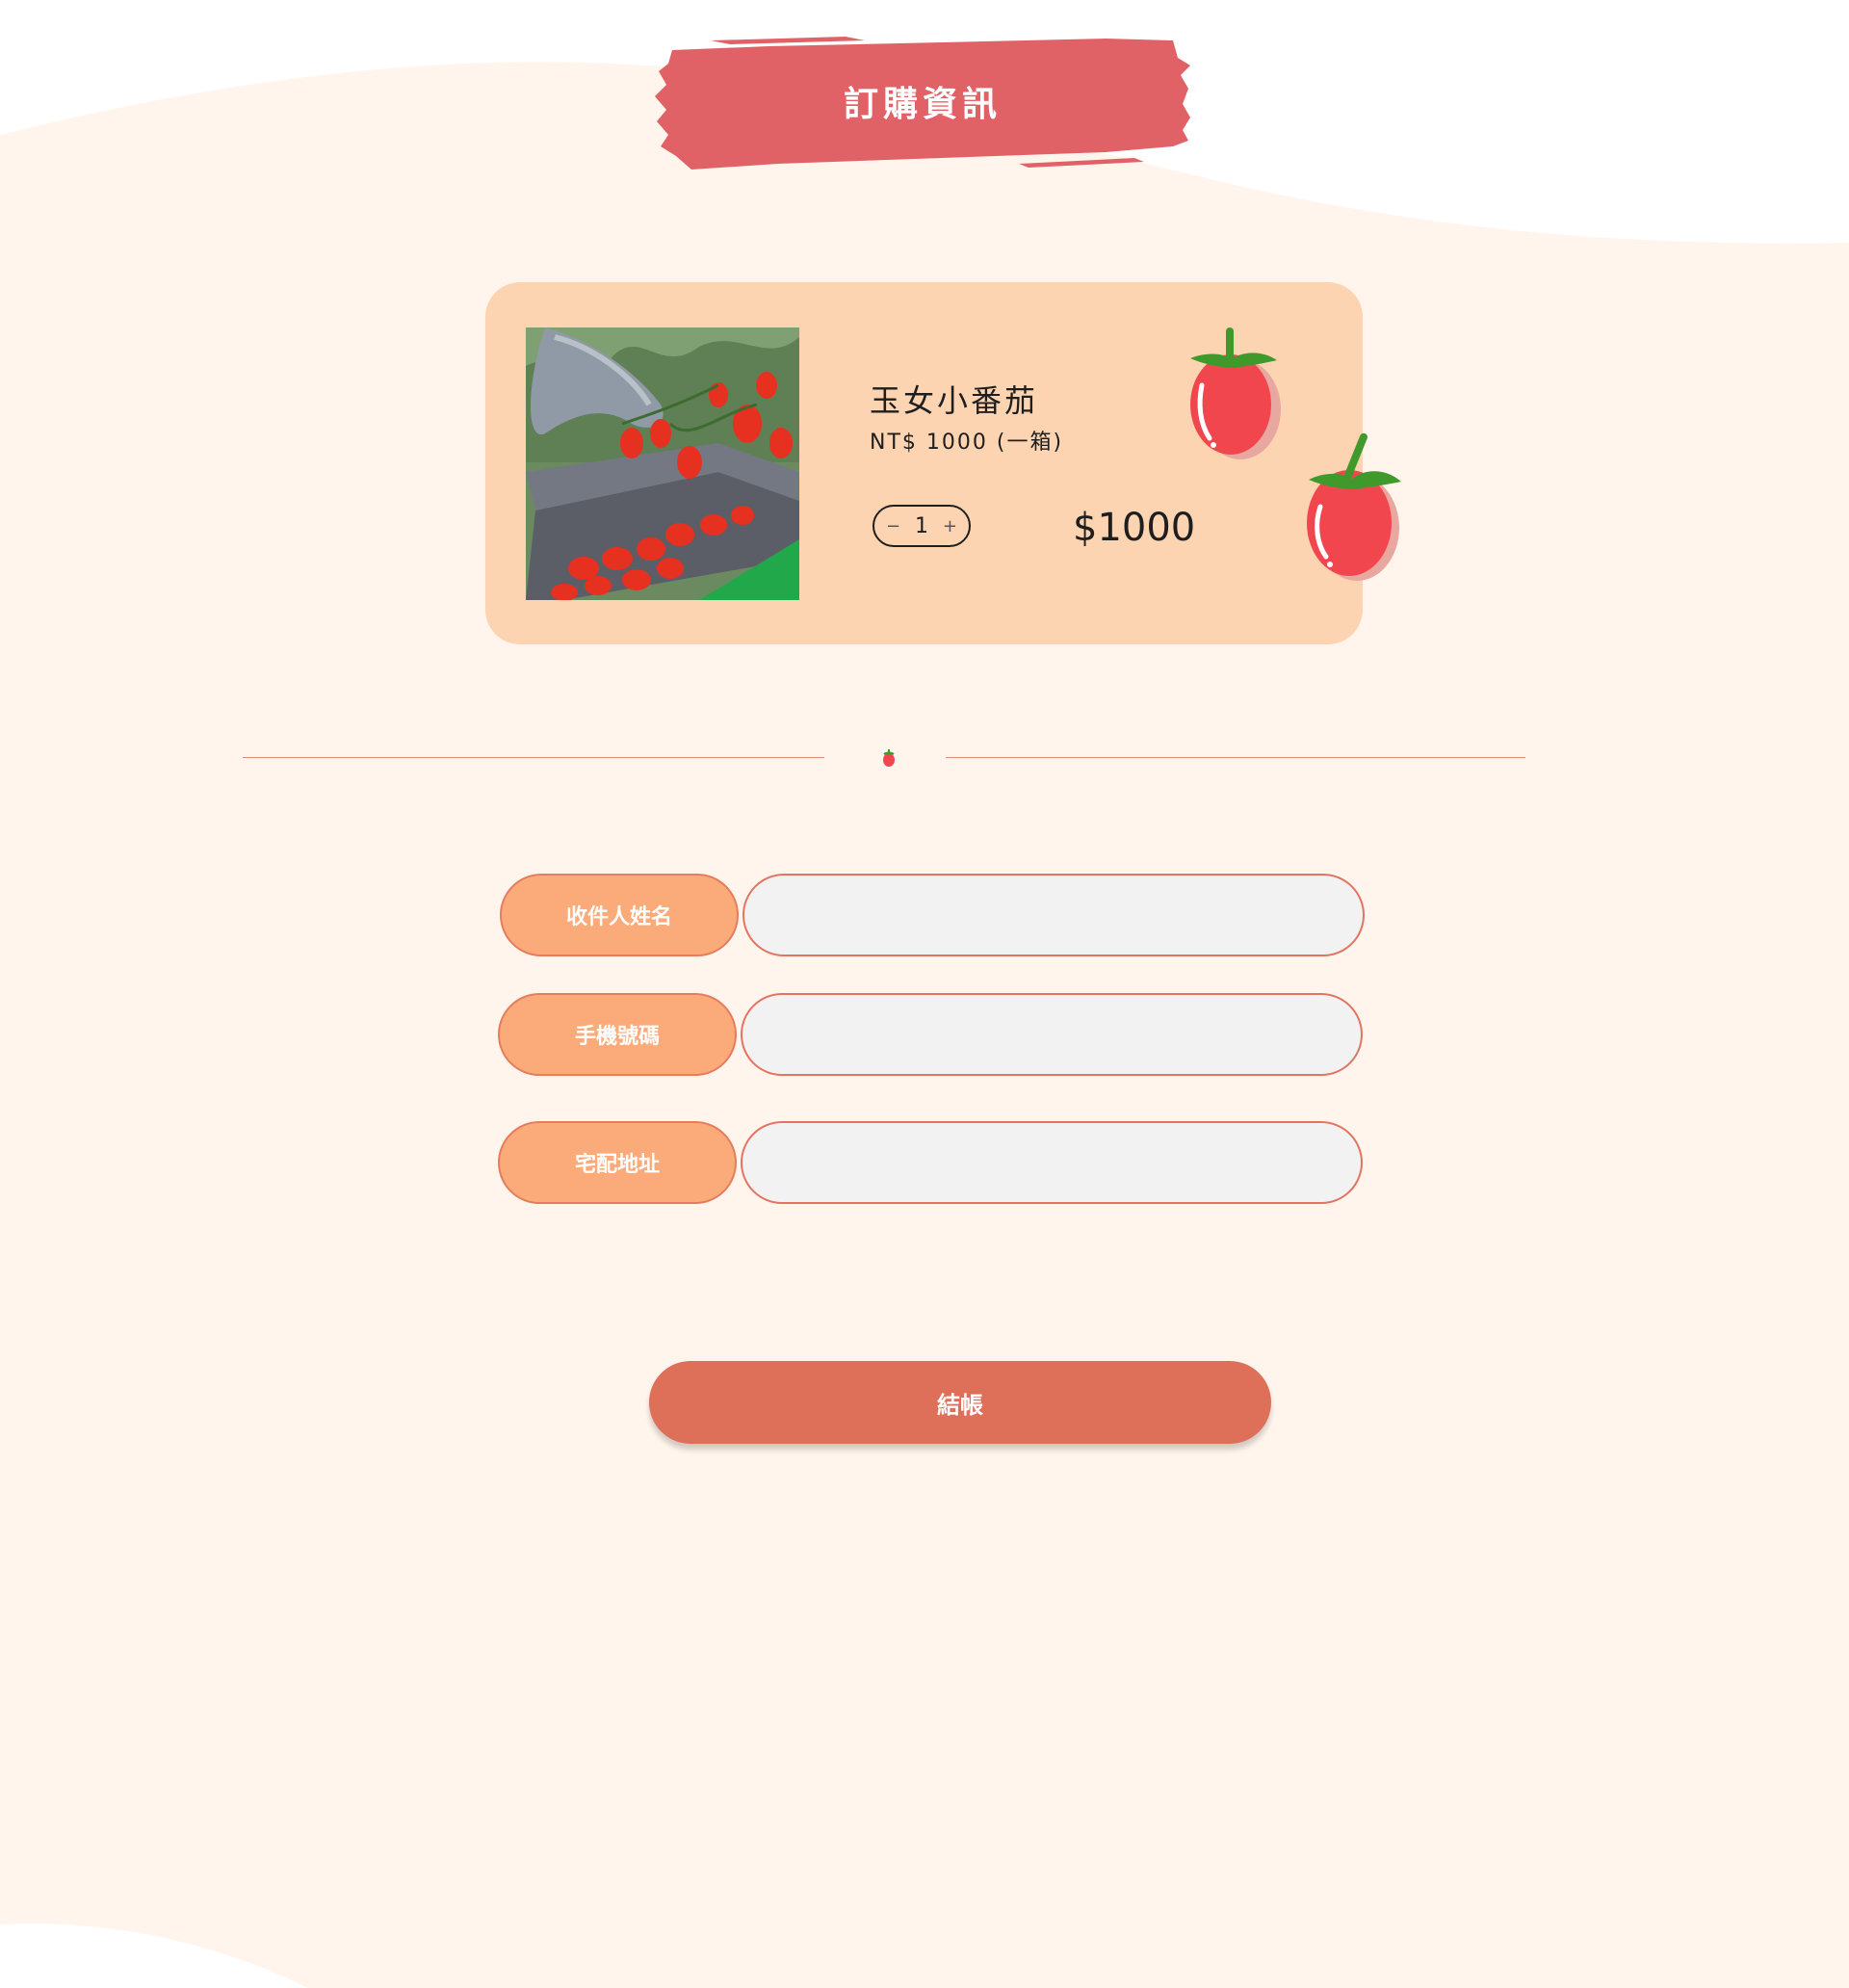 This screenshot has height=1988, width=1849. I want to click on product-card: 玉女小番茄 NT$ 1000 (一箱) − 1 + $1000, so click(943, 463).